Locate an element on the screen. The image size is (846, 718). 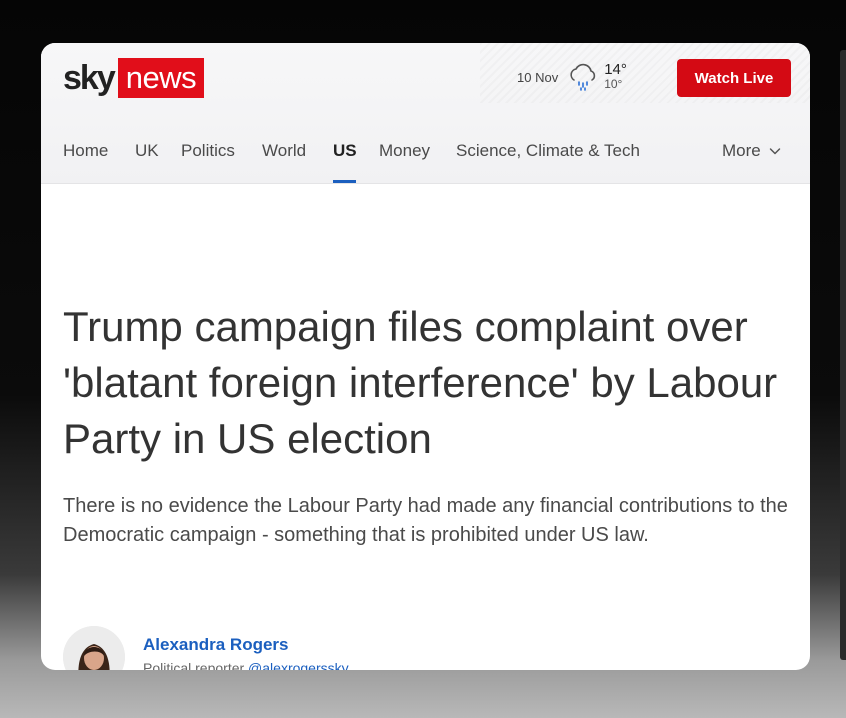
author-twitter-handle: @alexrogerssky is located at coordinates (298, 665).